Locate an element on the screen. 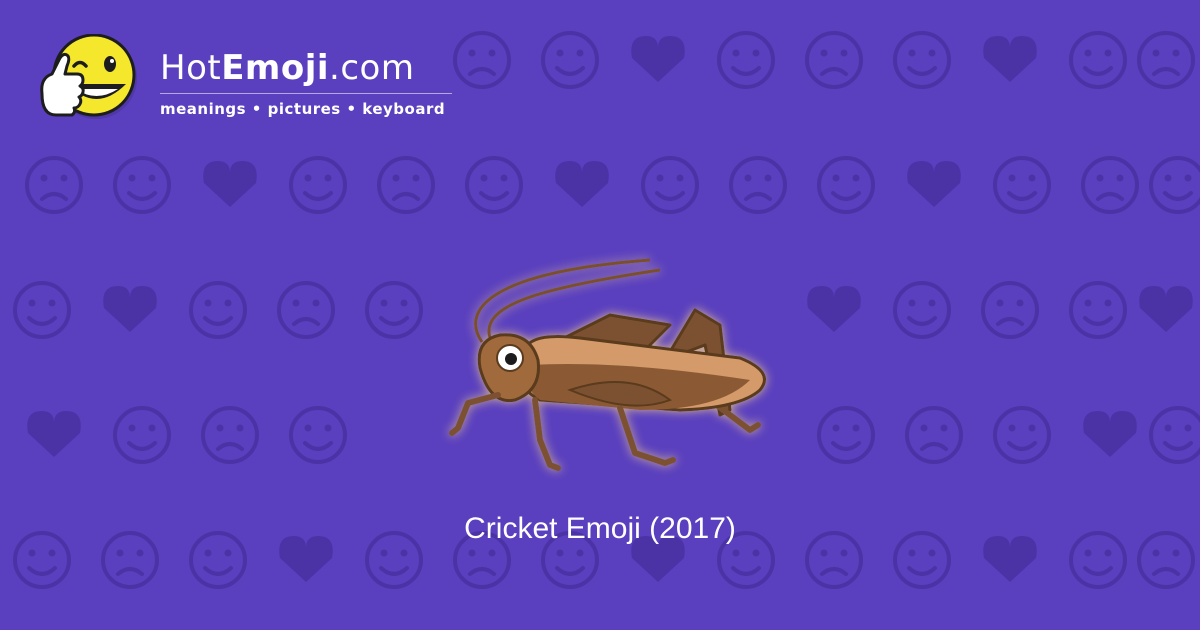 This screenshot has width=1200, height=630. site-tagline: meanings • pictures • keyboard is located at coordinates (303, 109).